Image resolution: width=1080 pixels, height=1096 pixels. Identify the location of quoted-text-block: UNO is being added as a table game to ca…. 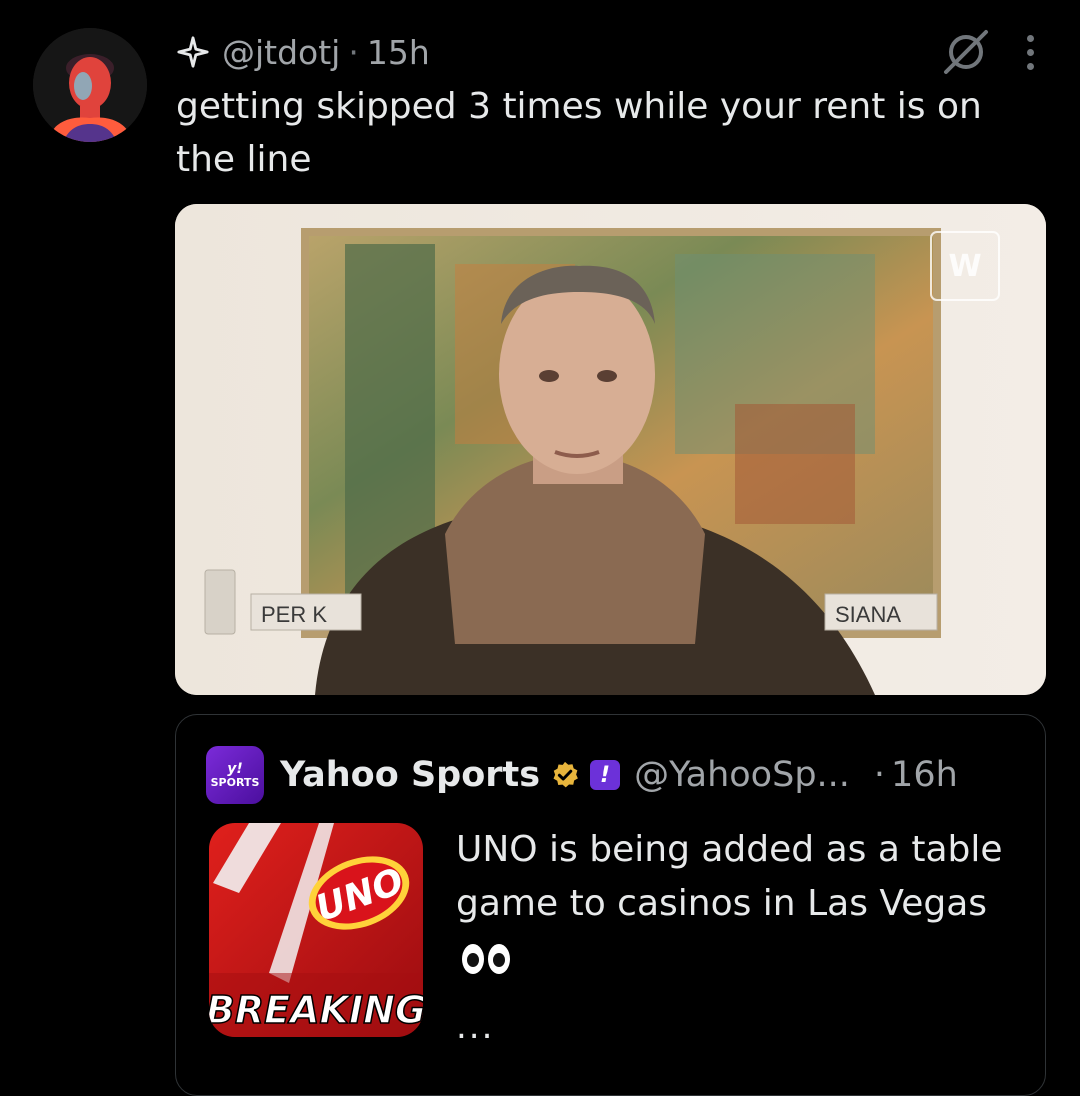
(736, 904).